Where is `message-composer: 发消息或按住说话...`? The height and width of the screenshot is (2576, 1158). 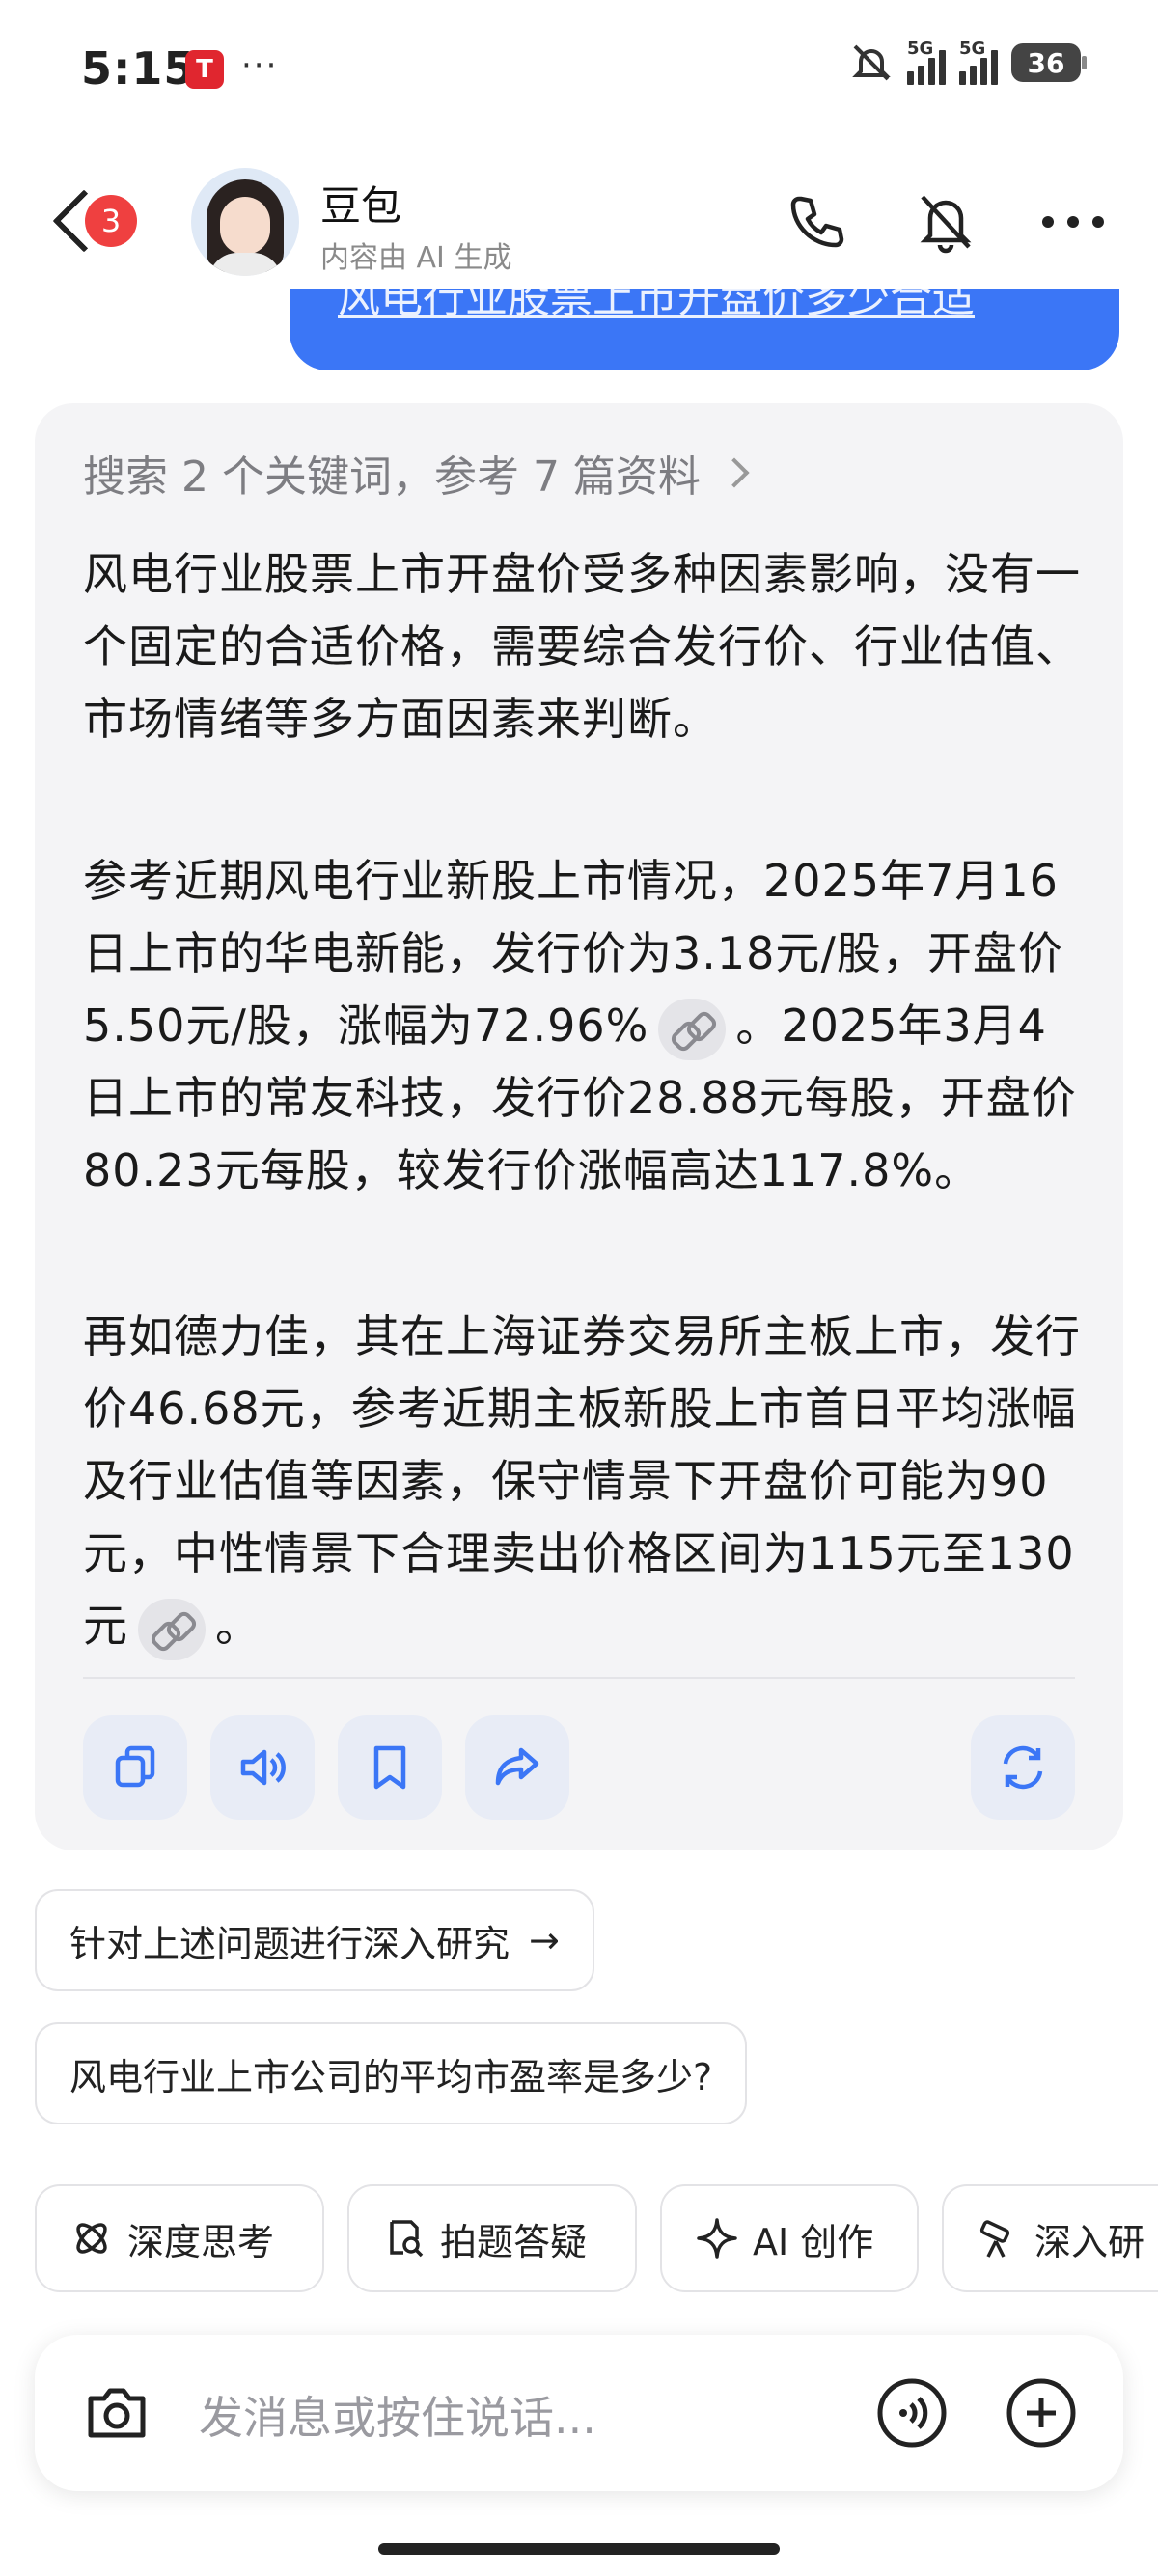
message-composer: 发消息或按住说话... is located at coordinates (579, 2413).